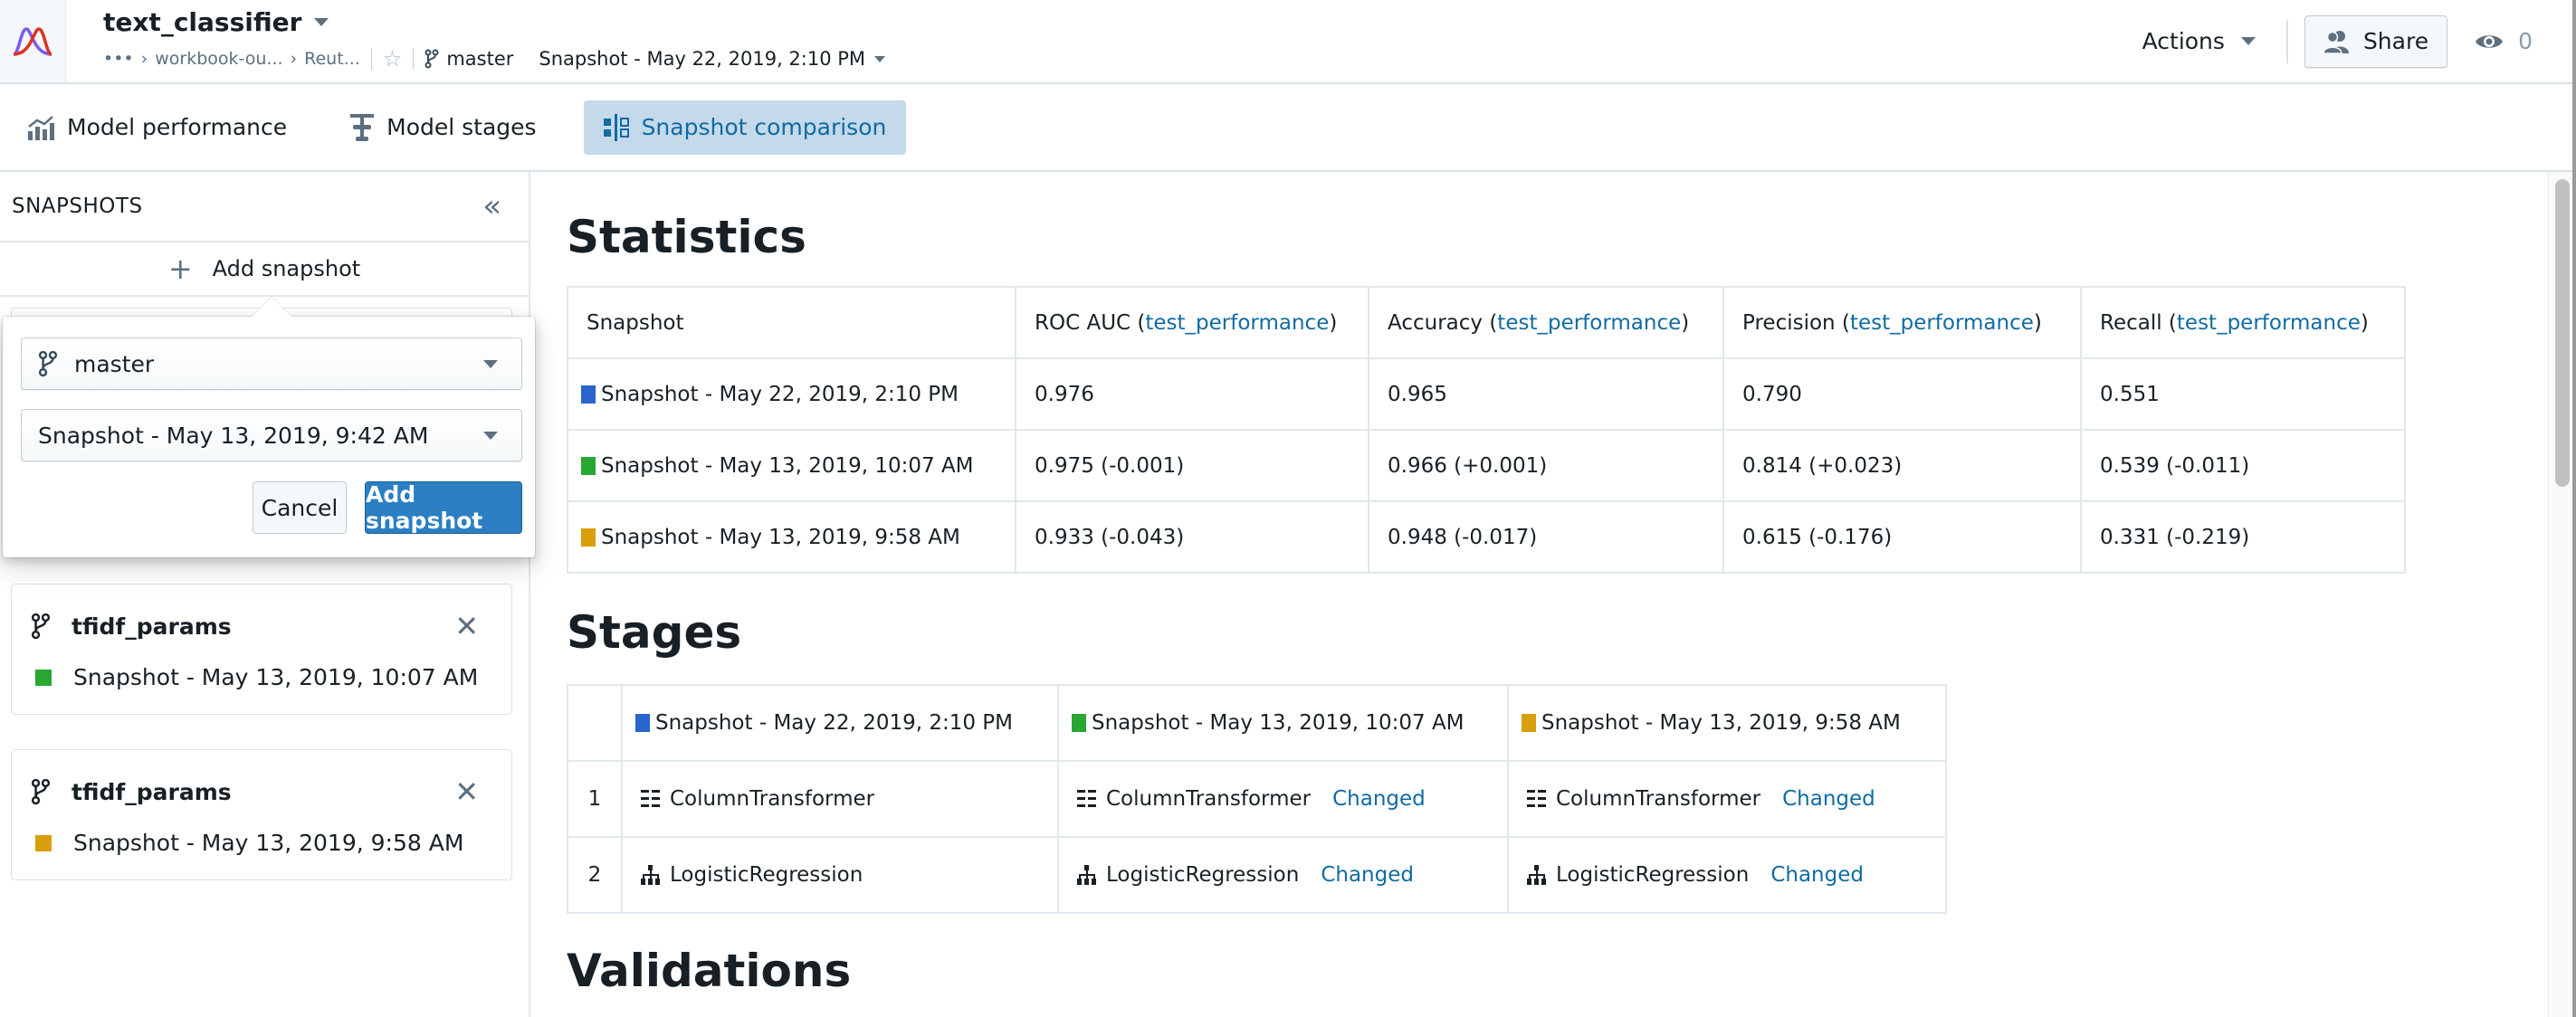  Describe the element at coordinates (2574, 508) in the screenshot. I see `window-edge` at that location.